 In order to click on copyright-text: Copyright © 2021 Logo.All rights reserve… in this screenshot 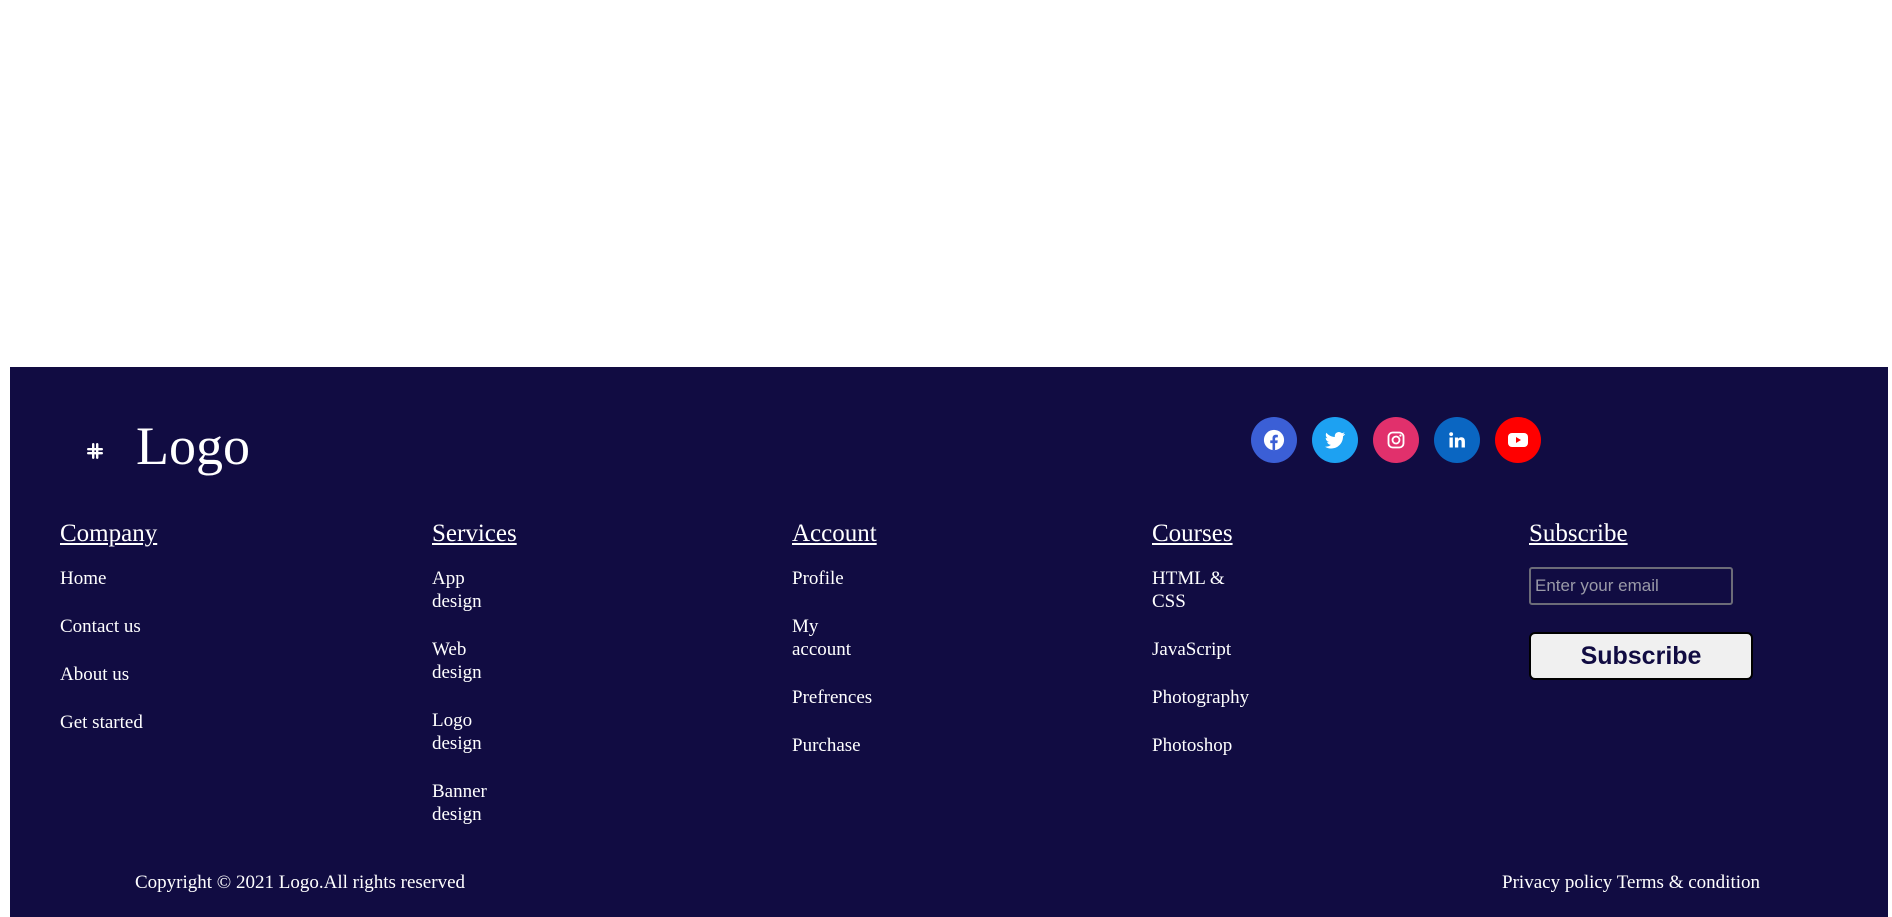, I will do `click(300, 882)`.